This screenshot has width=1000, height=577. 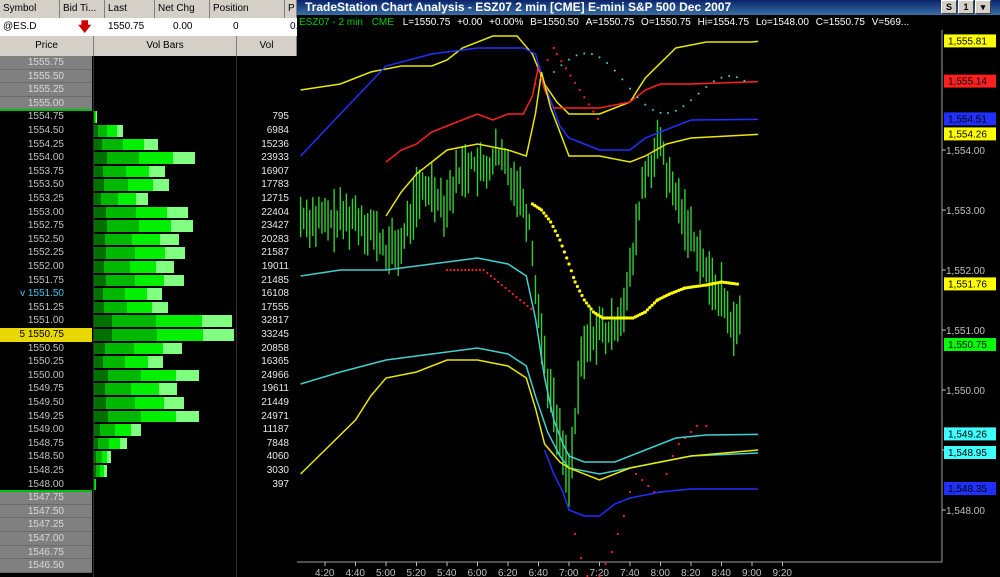 I want to click on depth-price: 1553.00, so click(x=46, y=212).